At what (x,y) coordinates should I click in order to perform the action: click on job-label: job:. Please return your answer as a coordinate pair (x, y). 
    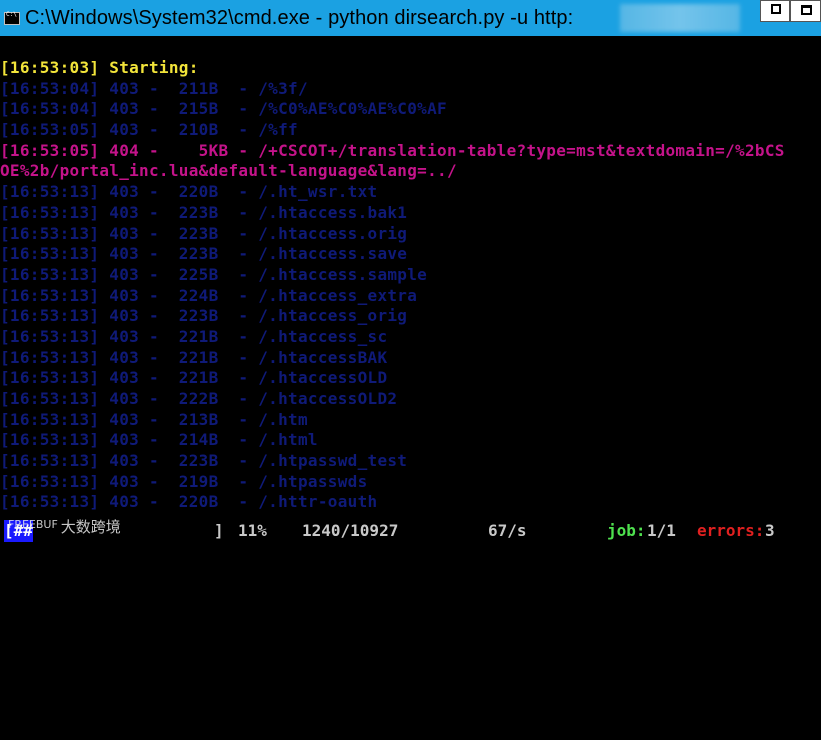
    Looking at the image, I should click on (626, 530).